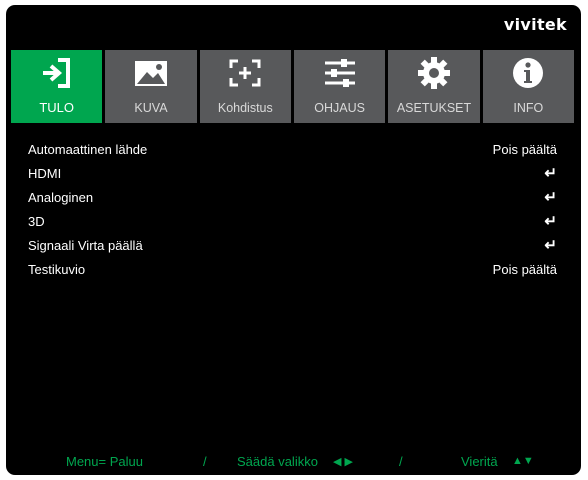 The width and height of the screenshot is (588, 480). I want to click on image-icon, so click(150, 73).